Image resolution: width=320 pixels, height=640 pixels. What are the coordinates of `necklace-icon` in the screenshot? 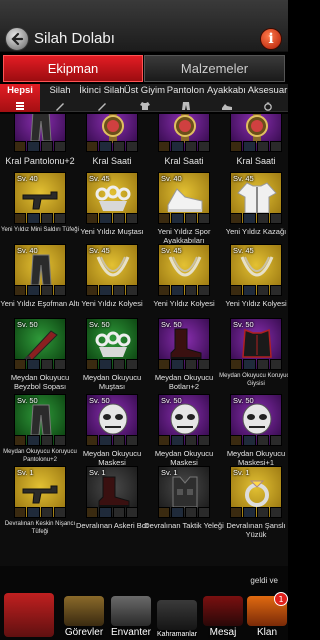 It's located at (113, 266).